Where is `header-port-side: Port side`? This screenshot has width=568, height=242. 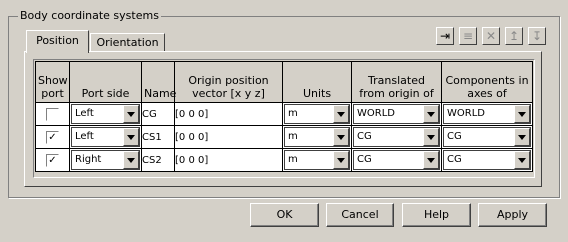 header-port-side: Port side is located at coordinates (105, 82).